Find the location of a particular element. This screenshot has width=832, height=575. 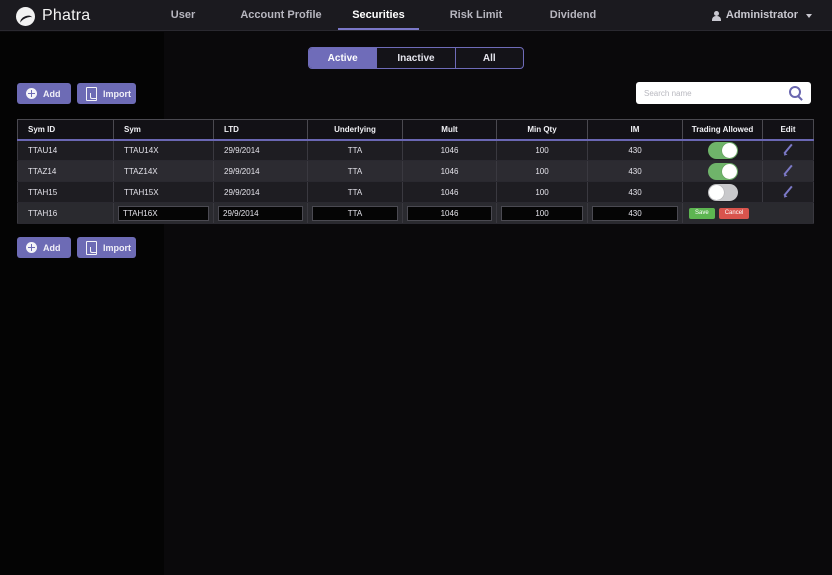

col-header-sym-id: Sym ID is located at coordinates (65, 130).